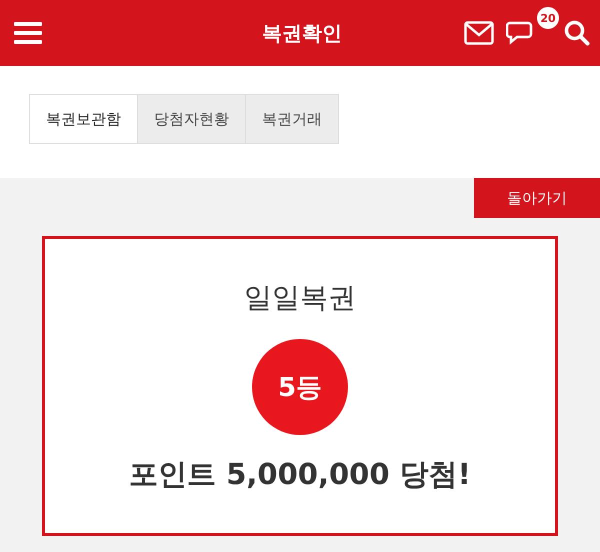 Image resolution: width=600 pixels, height=552 pixels. Describe the element at coordinates (300, 298) in the screenshot. I see `lottery-title: 일일복권` at that location.